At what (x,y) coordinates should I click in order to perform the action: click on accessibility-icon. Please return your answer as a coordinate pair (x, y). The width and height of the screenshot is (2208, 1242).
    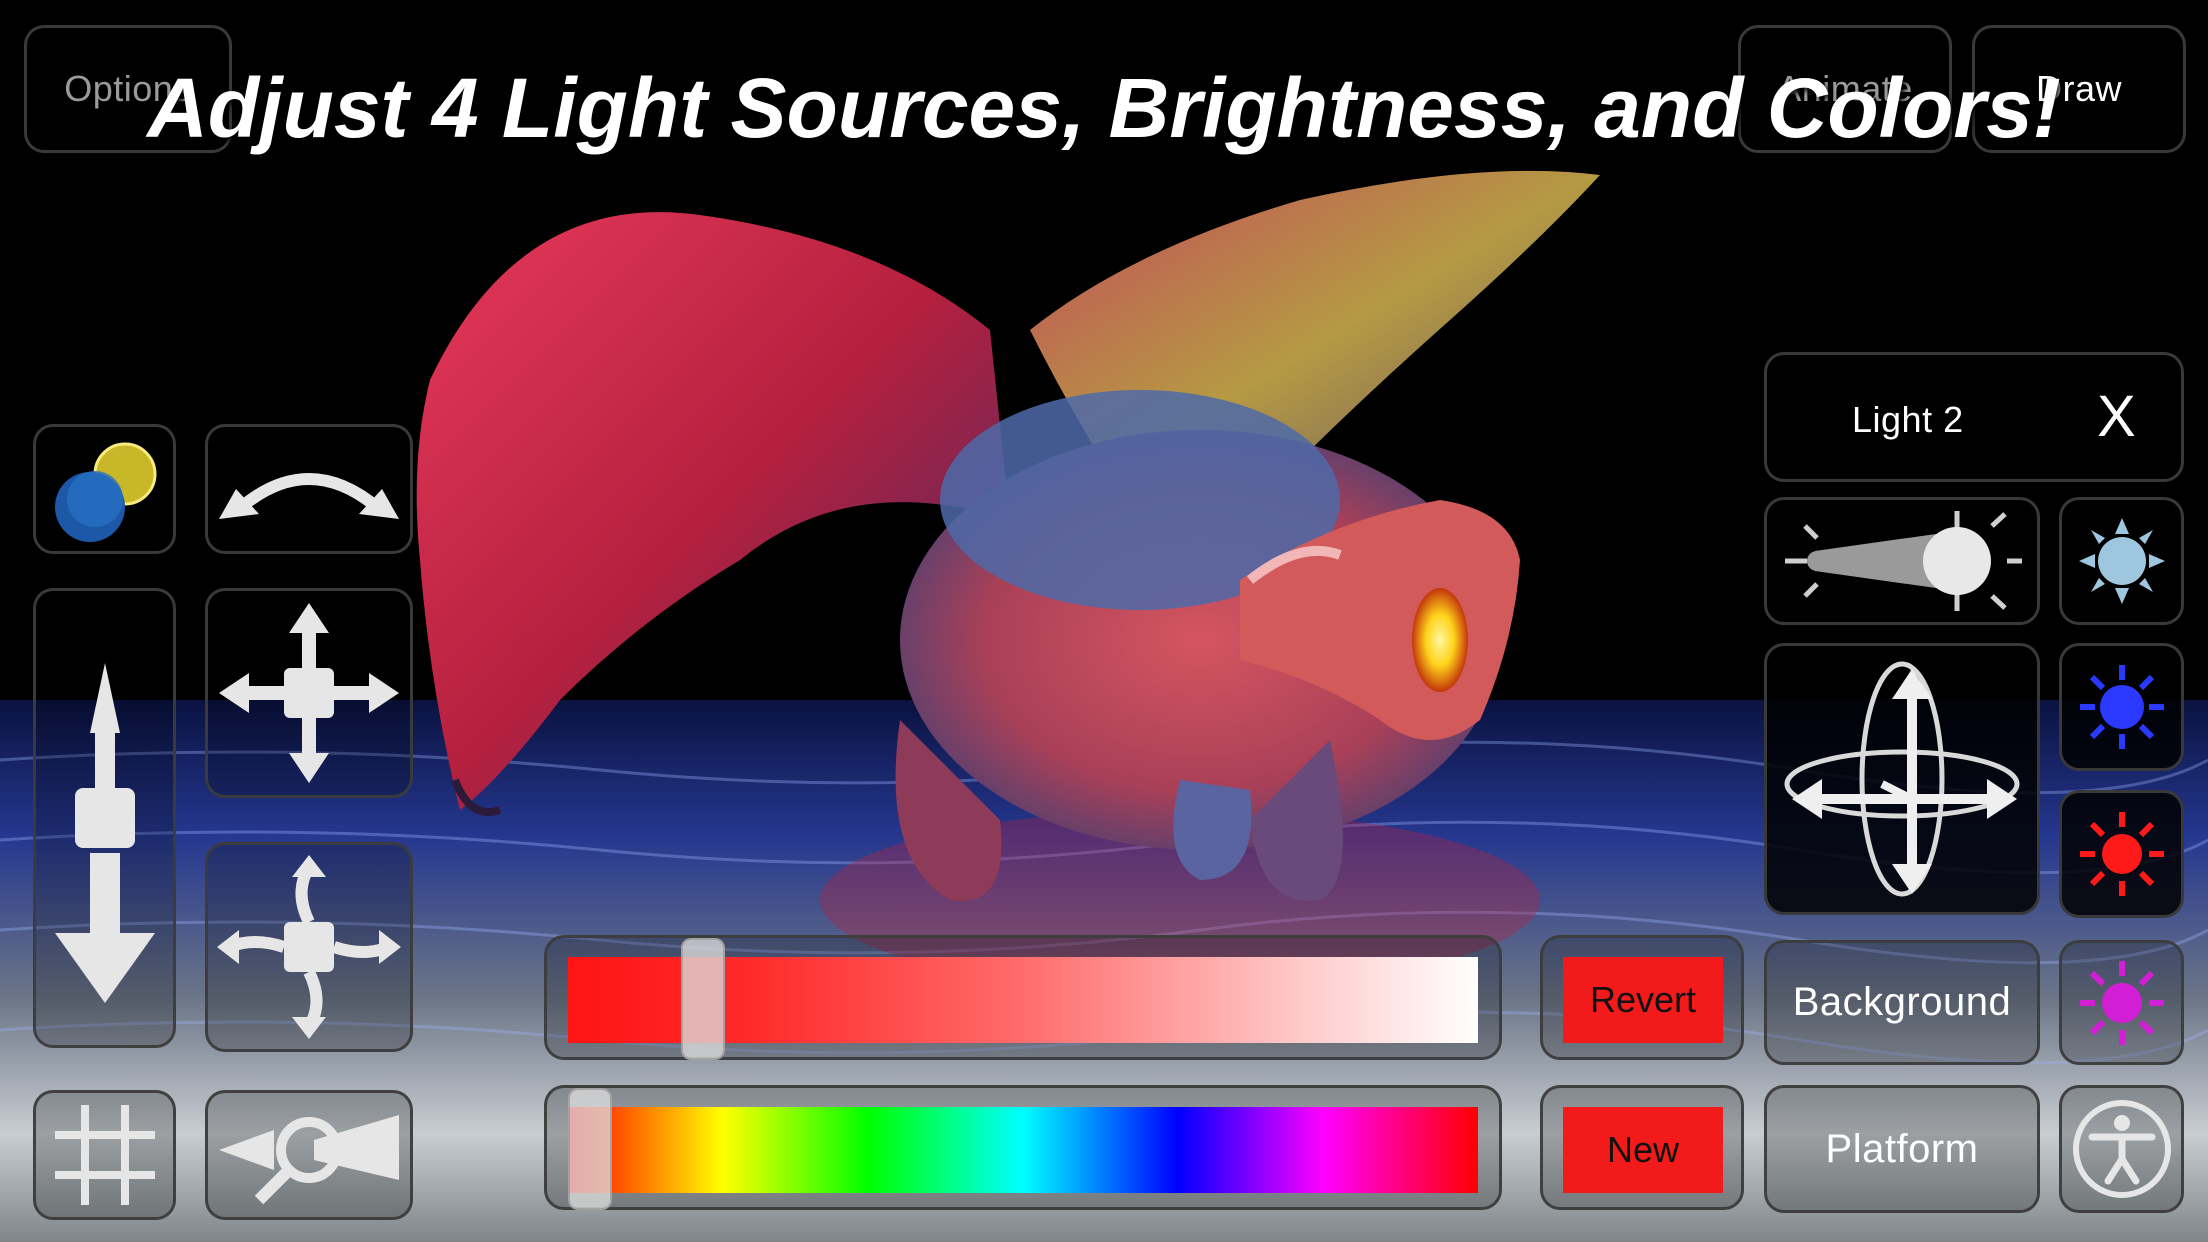
    Looking at the image, I should click on (2121, 1149).